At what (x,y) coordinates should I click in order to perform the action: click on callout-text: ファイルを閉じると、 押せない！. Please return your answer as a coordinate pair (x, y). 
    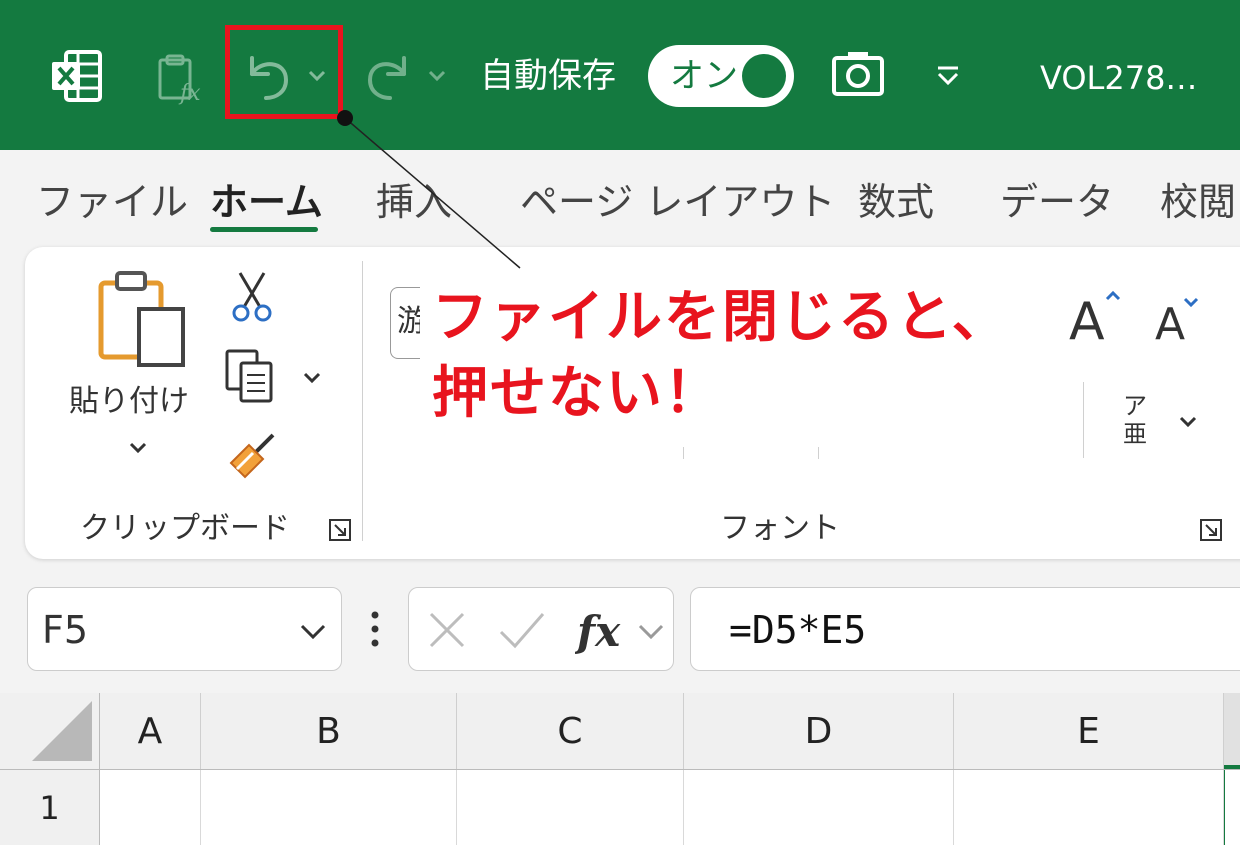
    Looking at the image, I should click on (752, 356).